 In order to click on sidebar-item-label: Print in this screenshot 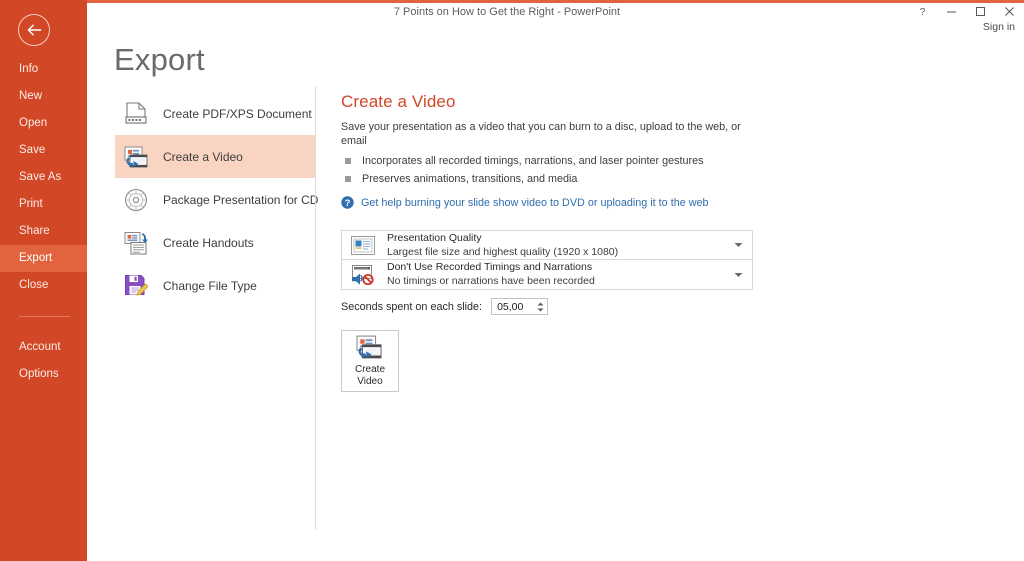, I will do `click(31, 204)`.